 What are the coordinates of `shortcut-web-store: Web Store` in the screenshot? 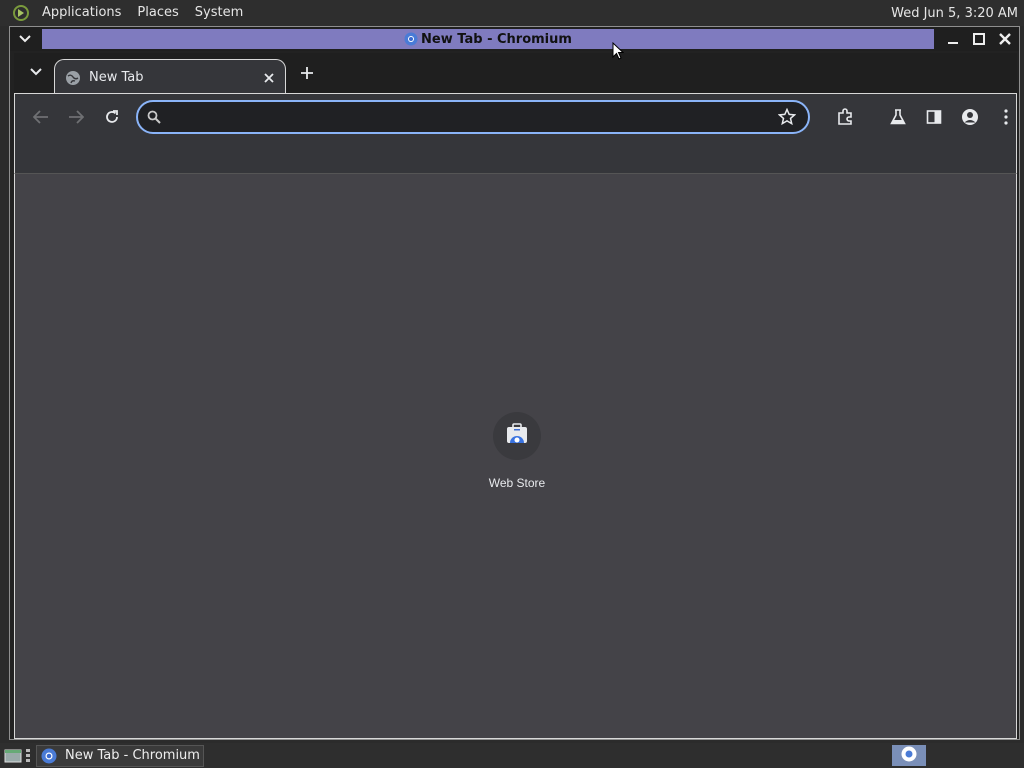 It's located at (517, 451).